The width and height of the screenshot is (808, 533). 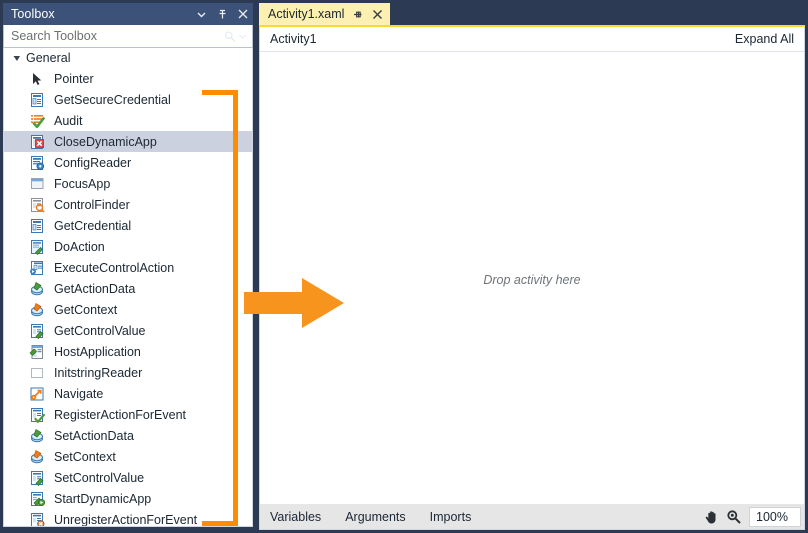 I want to click on toolbox-item-label: UnregisterActionForEvent, so click(x=126, y=519).